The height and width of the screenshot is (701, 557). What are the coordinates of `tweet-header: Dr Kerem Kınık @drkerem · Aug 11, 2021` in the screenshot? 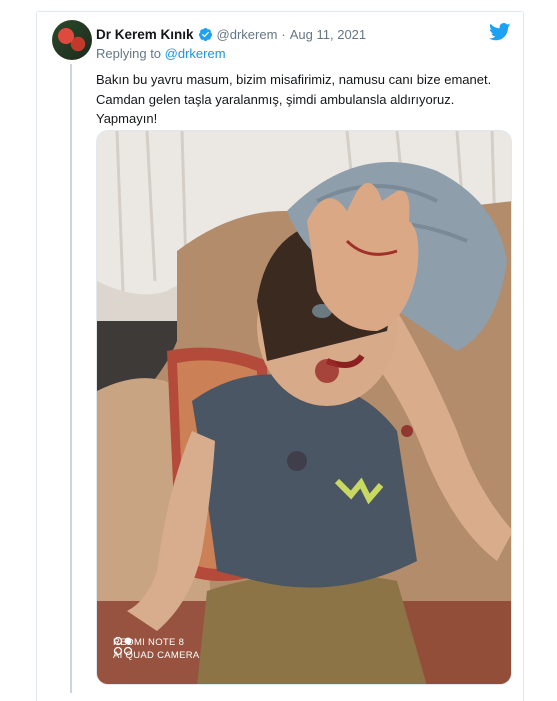 It's located at (231, 34).